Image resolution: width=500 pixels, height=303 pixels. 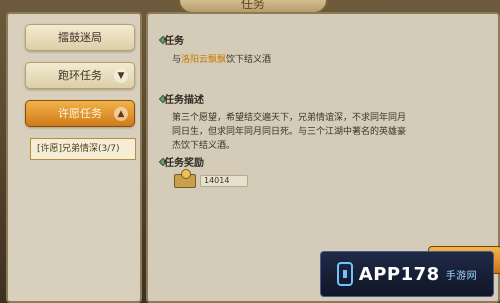 What do you see at coordinates (289, 132) in the screenshot?
I see `description-line: 同日生，但求同年同月同日死。与三个江湖中著名的英雄豪` at bounding box center [289, 132].